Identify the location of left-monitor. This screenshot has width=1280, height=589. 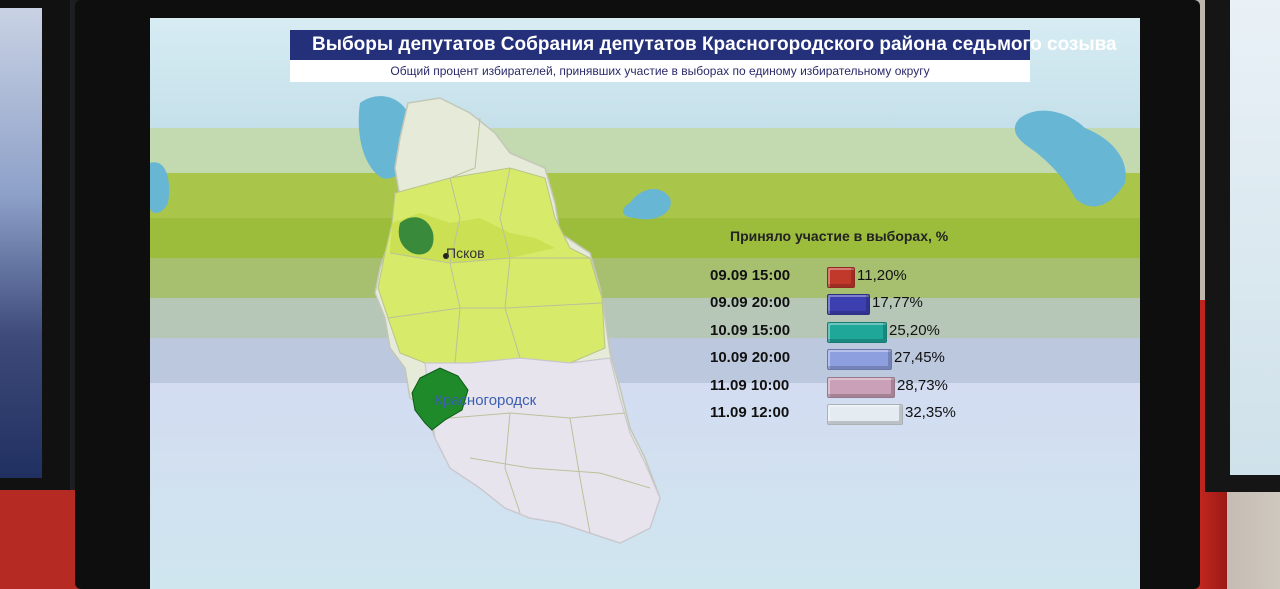
(35, 245).